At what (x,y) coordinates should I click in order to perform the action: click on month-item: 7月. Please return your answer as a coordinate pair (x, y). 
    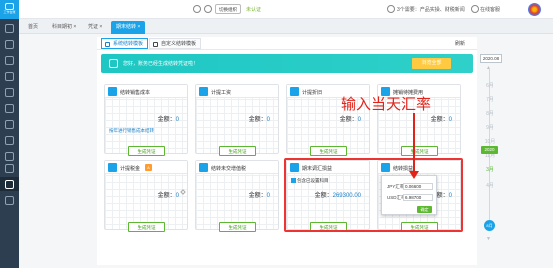
    Looking at the image, I should click on (490, 99).